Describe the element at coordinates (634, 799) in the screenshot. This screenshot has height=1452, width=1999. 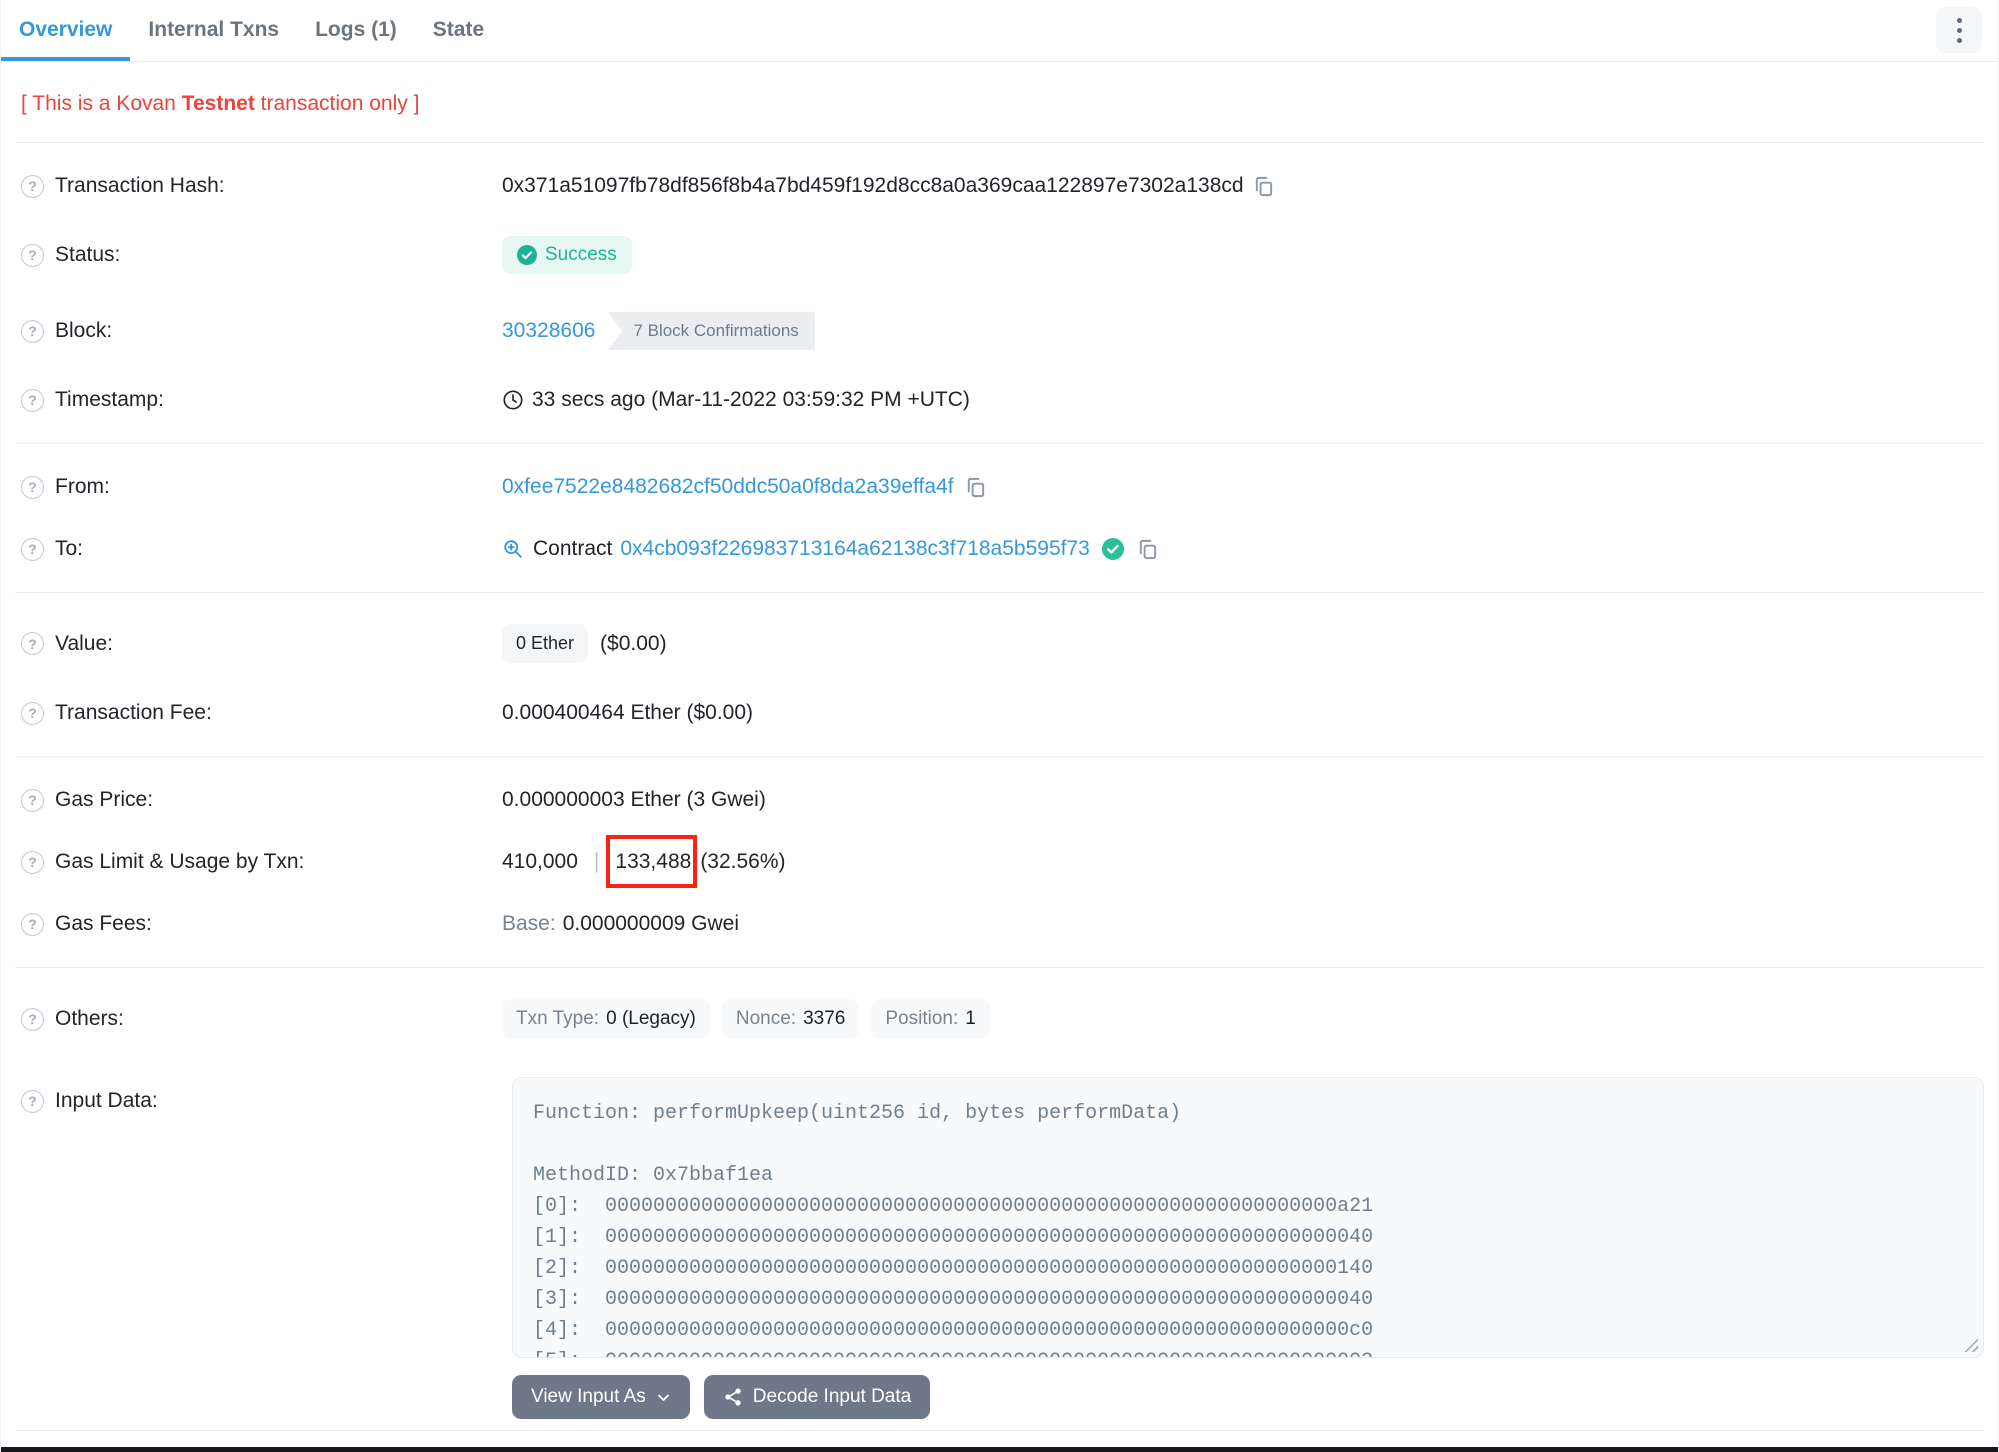
I see `gas-price-value: 0.000000003 Ether (3 Gwei)` at that location.